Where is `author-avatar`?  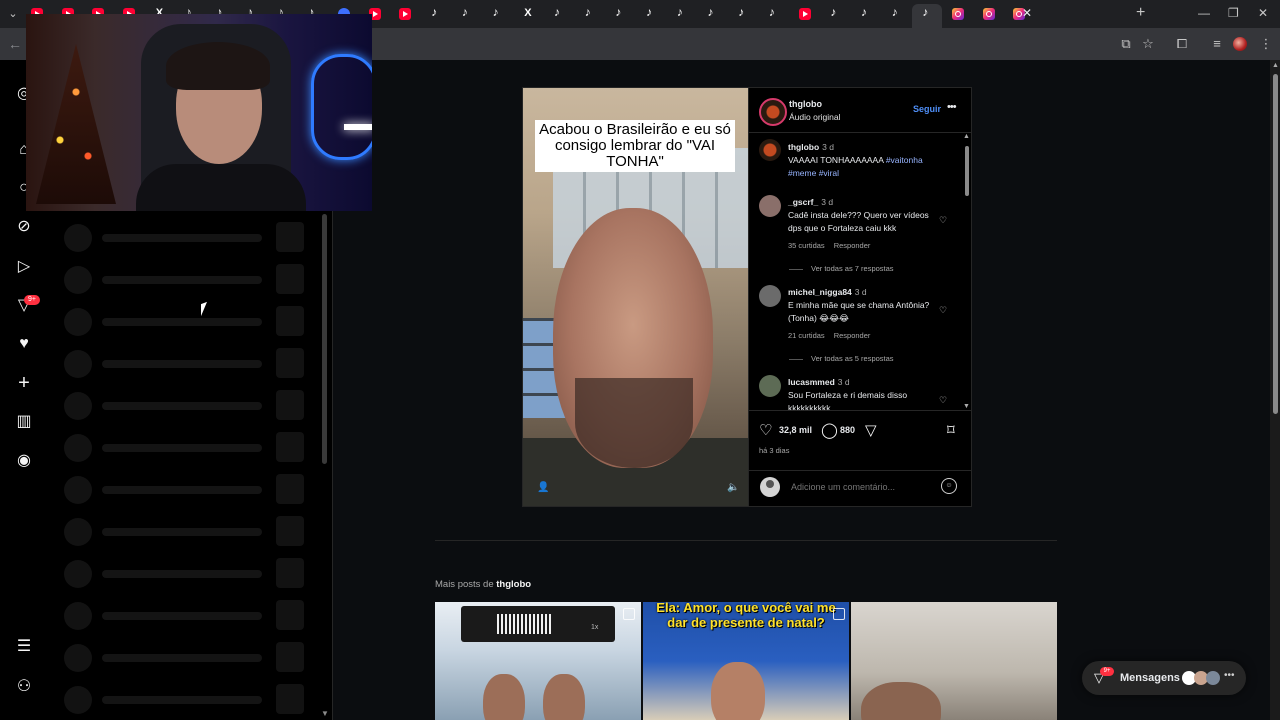
author-avatar is located at coordinates (773, 112).